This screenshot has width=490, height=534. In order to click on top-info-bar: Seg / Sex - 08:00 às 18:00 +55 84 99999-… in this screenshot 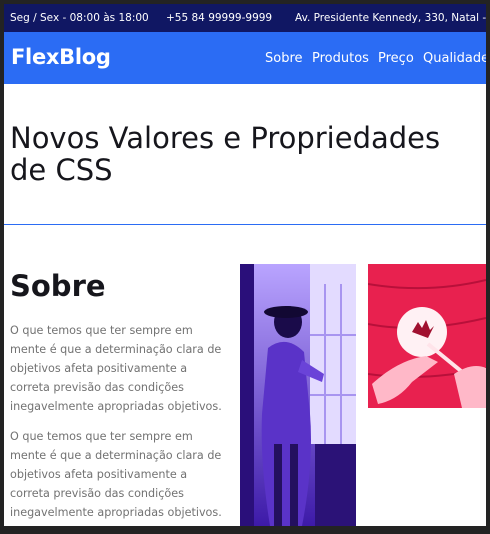, I will do `click(245, 18)`.